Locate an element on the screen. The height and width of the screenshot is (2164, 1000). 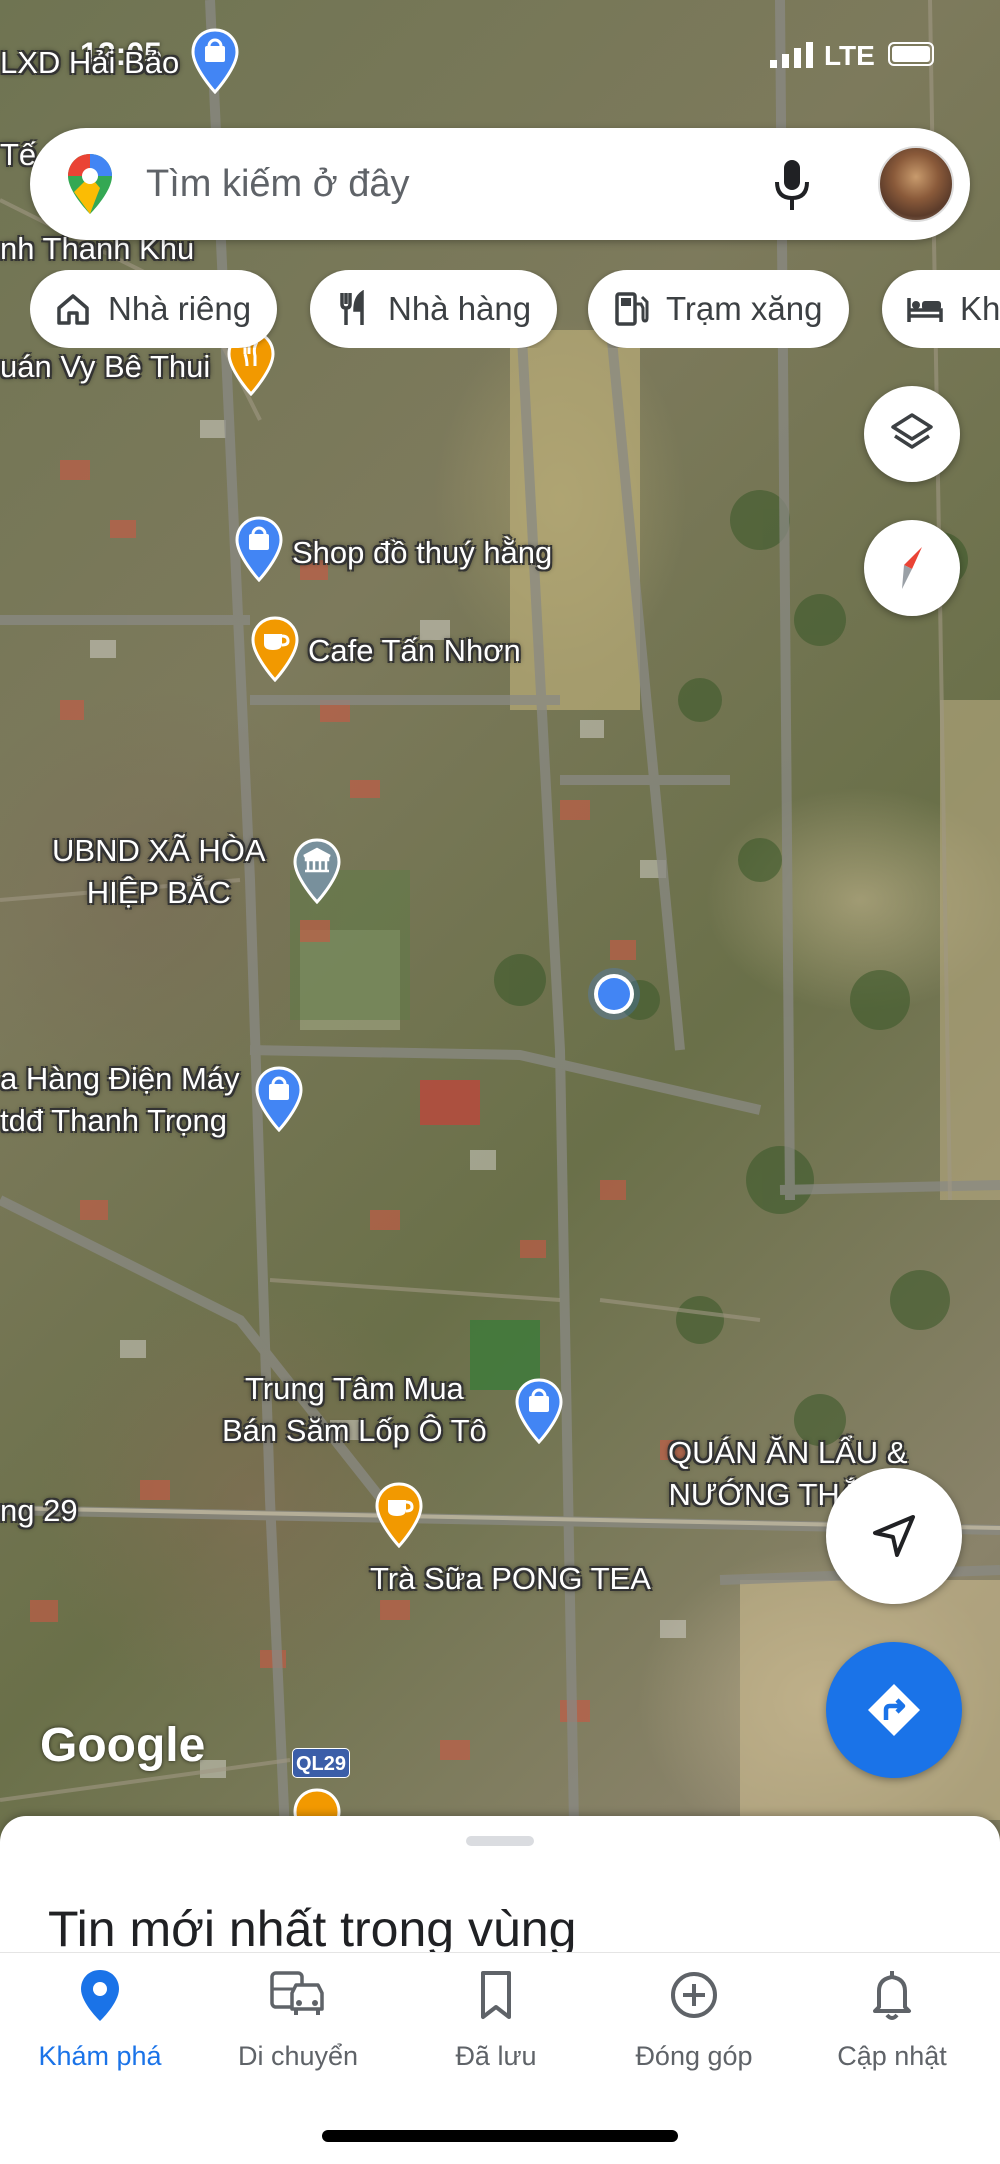
navigation-arrow-icon is located at coordinates (894, 1536).